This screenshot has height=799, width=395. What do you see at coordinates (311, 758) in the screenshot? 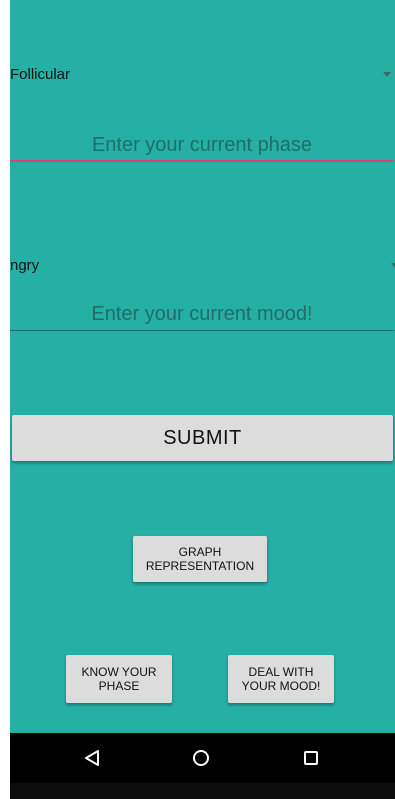
I see `recents-icon` at bounding box center [311, 758].